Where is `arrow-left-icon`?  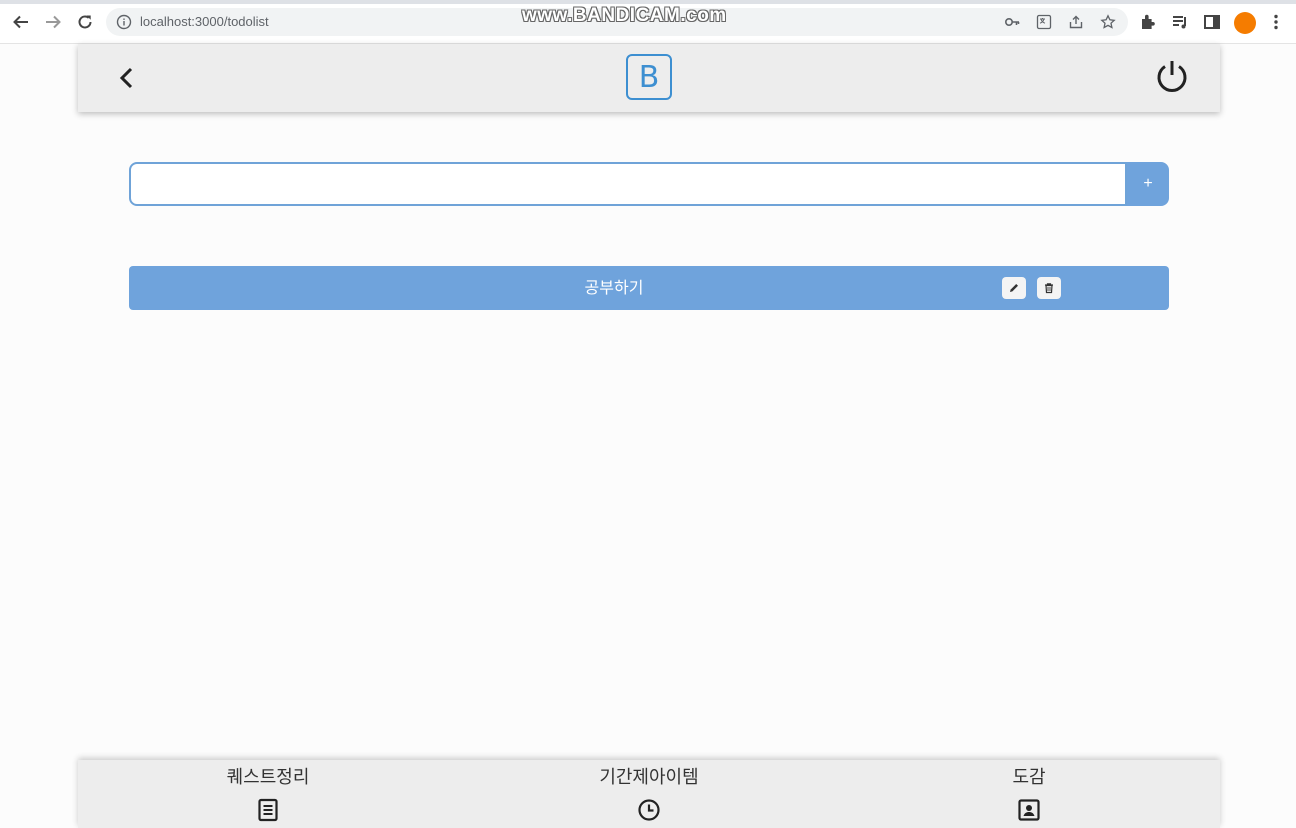 arrow-left-icon is located at coordinates (20, 22).